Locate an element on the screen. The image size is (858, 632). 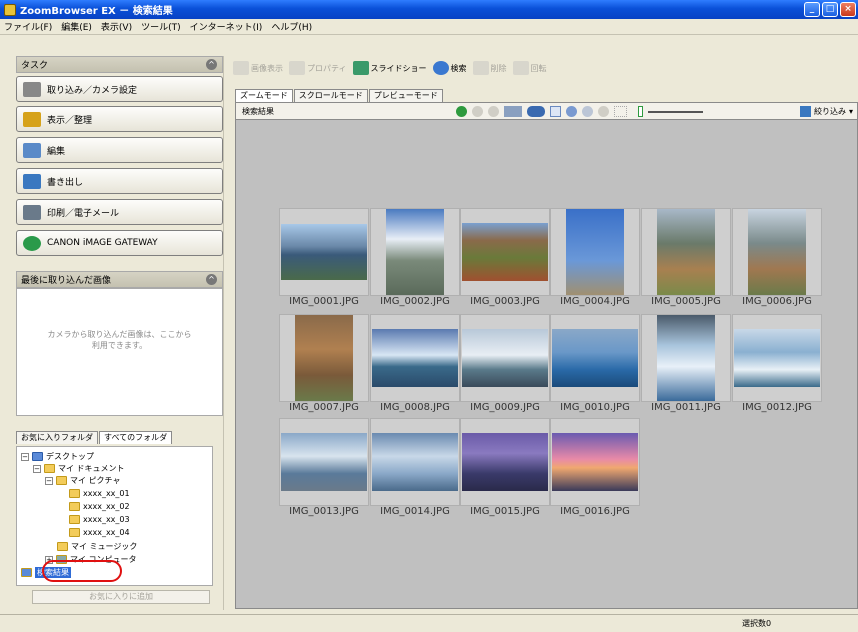
selected-count: 選択数0 is located at coordinates (757, 623).